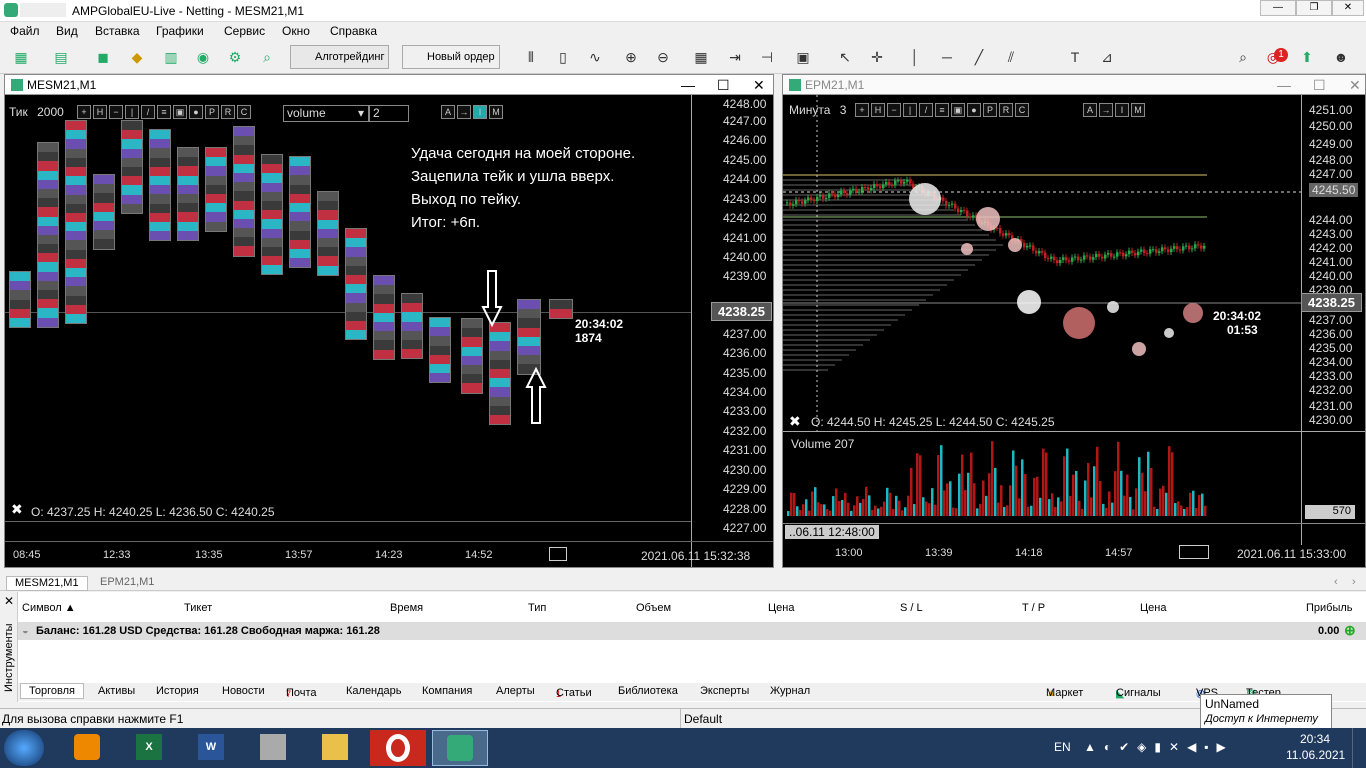  What do you see at coordinates (21, 57) in the screenshot?
I see `new-chart-icon: ▦` at bounding box center [21, 57].